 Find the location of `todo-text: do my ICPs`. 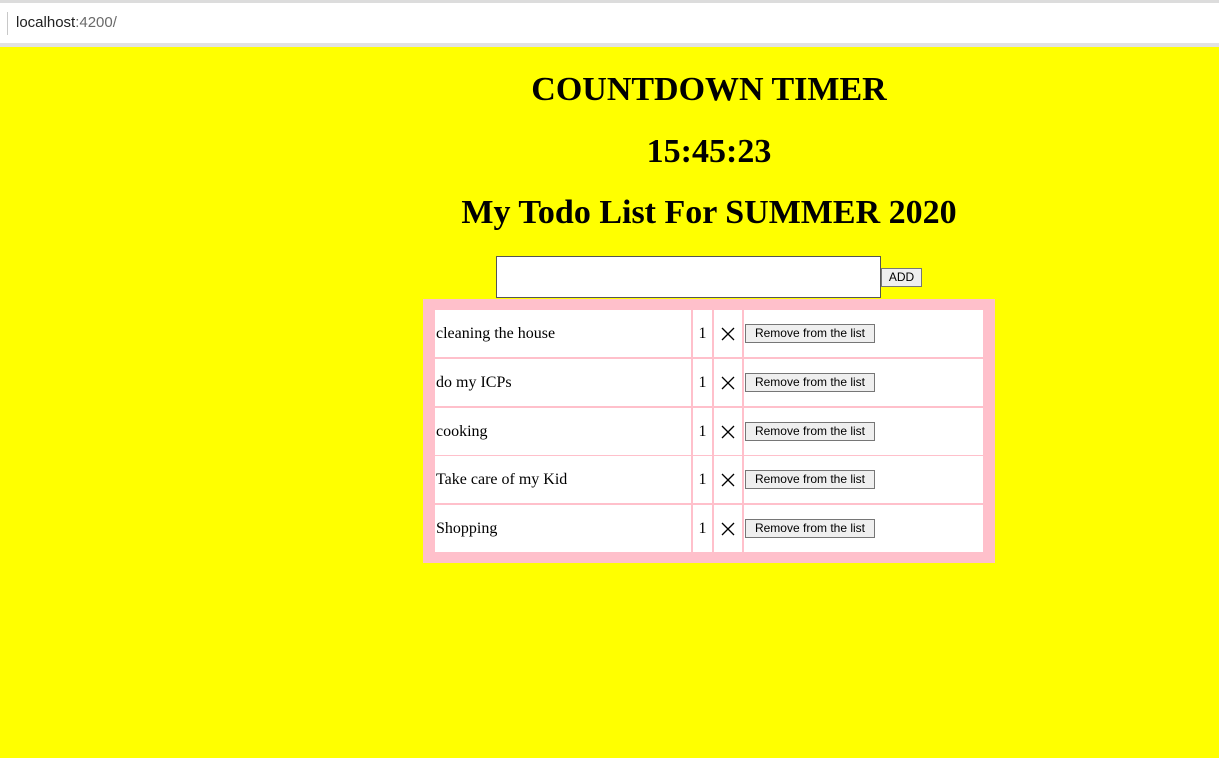

todo-text: do my ICPs is located at coordinates (563, 382).